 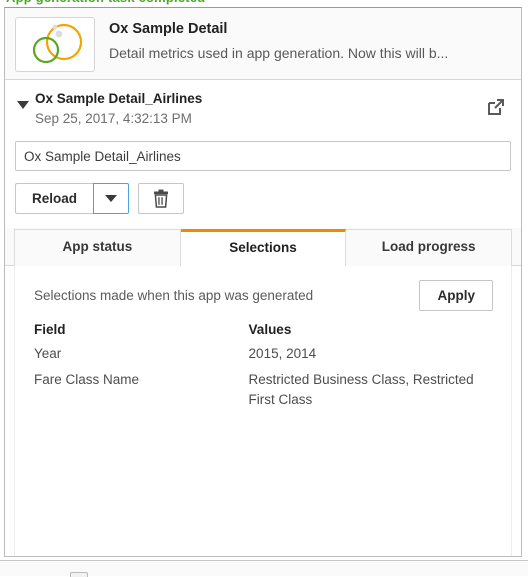 What do you see at coordinates (119, 98) in the screenshot?
I see `task-name: Ox Sample Detail_Airlines` at bounding box center [119, 98].